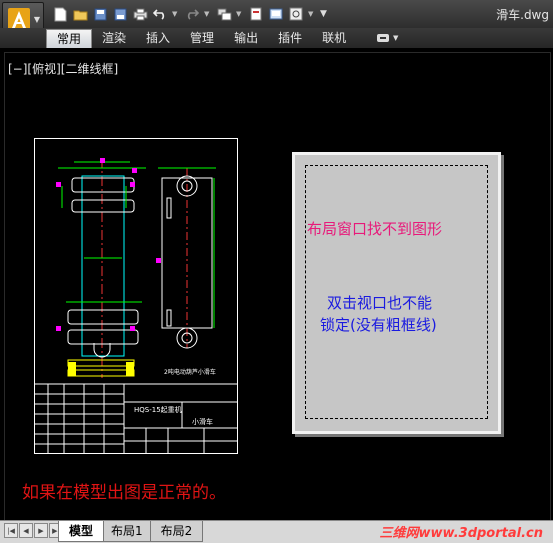 The image size is (553, 543). What do you see at coordinates (158, 38) in the screenshot?
I see `tab-insert: 插入` at bounding box center [158, 38].